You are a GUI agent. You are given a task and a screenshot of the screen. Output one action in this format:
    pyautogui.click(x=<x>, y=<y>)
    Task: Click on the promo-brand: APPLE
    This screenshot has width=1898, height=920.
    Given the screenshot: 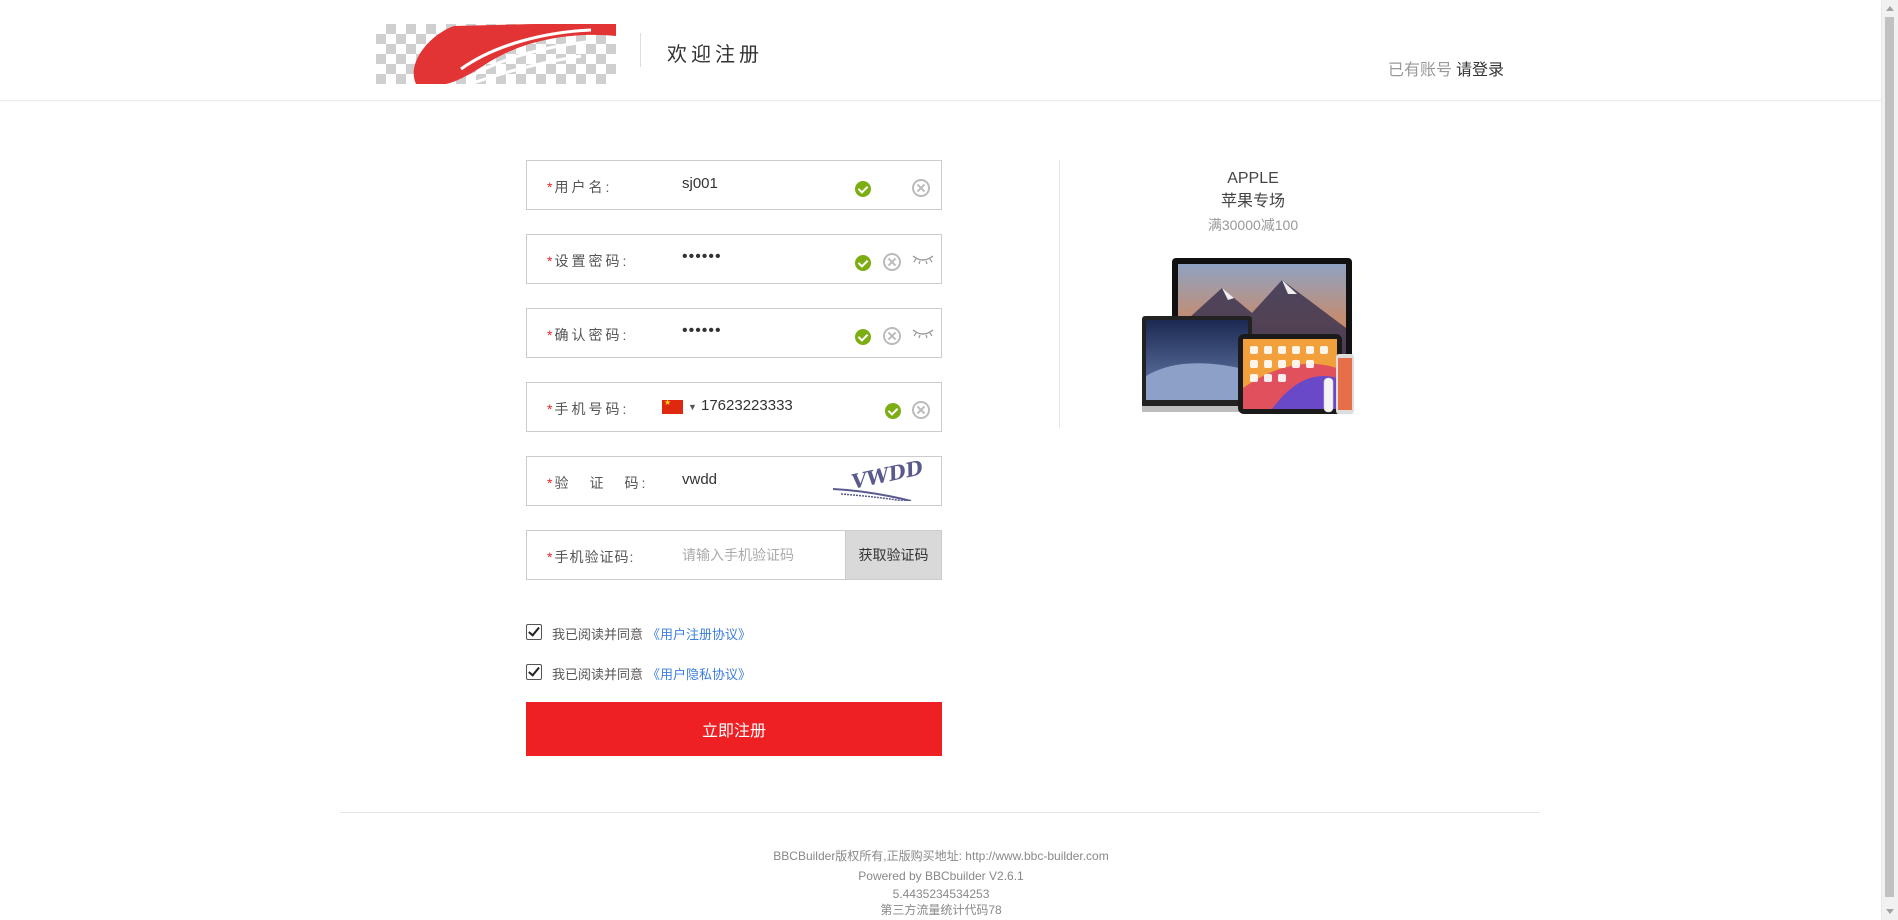 What is the action you would take?
    pyautogui.click(x=1253, y=178)
    